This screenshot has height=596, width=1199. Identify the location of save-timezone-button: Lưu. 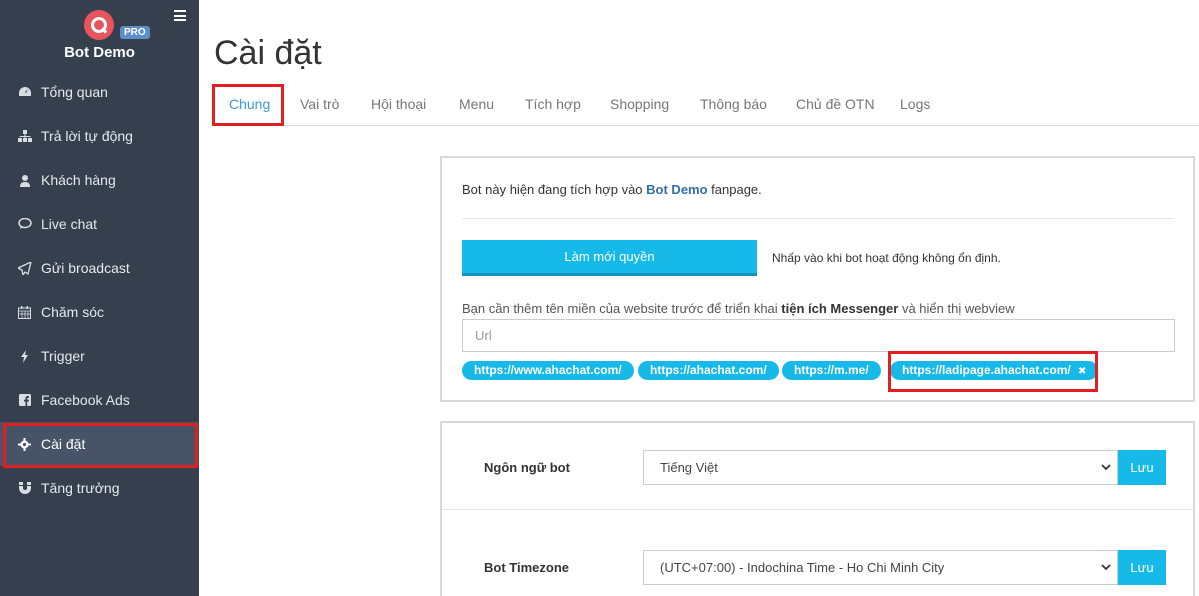
(1142, 567).